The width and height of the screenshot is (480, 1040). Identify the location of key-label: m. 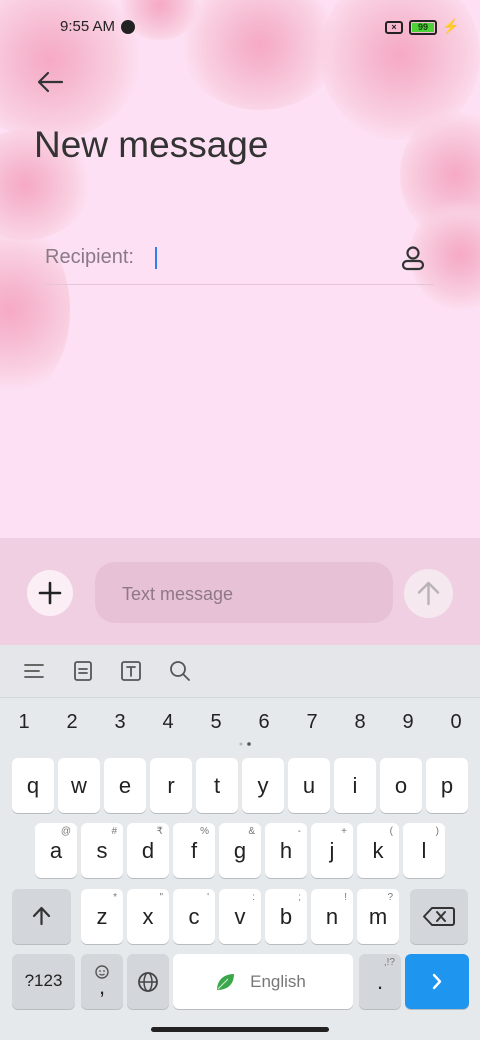
(378, 916).